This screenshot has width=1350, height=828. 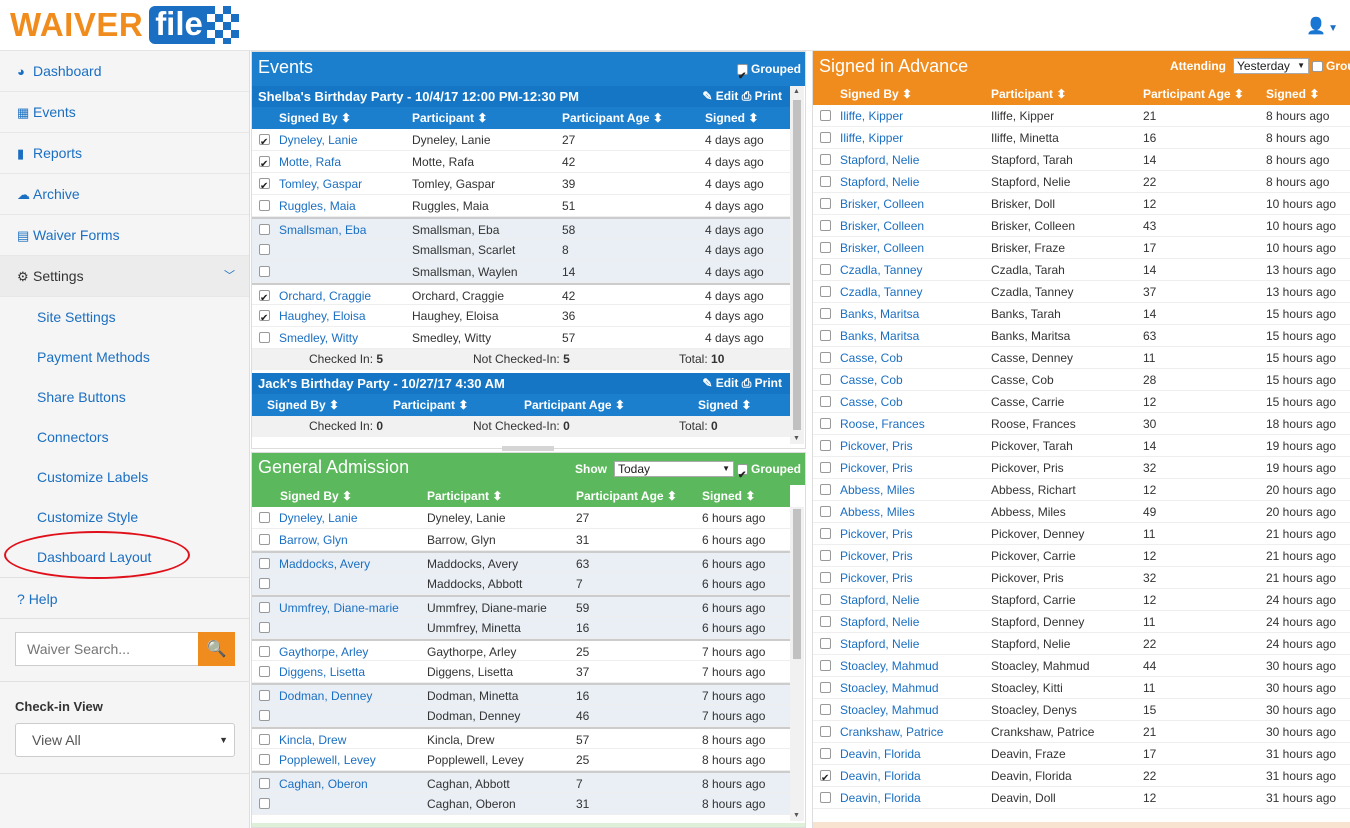 What do you see at coordinates (324, 564) in the screenshot?
I see `signed-by-cell: Maddocks, Avery` at bounding box center [324, 564].